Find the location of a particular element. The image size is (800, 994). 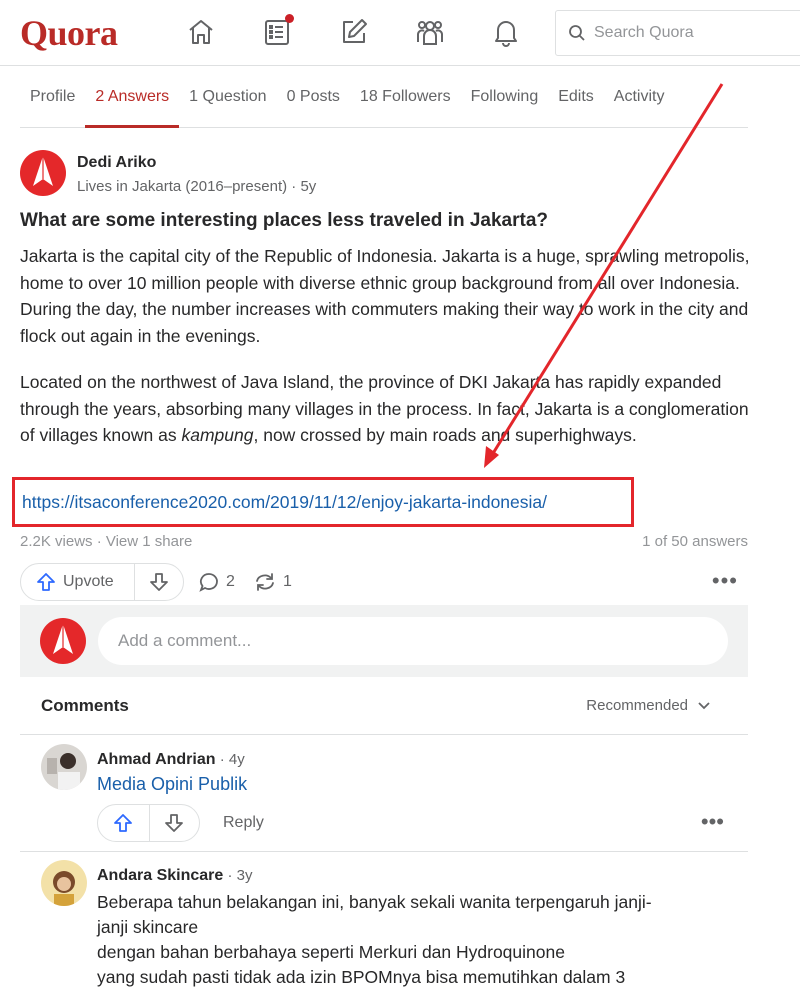

comment-upvote-button is located at coordinates (124, 823).